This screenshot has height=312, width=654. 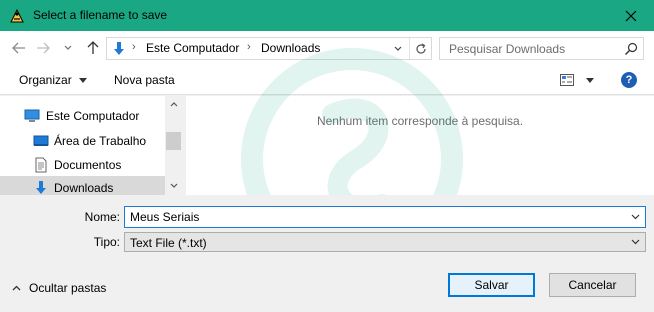 I want to click on sidebar-item-documentos: Documentos, so click(x=82, y=164).